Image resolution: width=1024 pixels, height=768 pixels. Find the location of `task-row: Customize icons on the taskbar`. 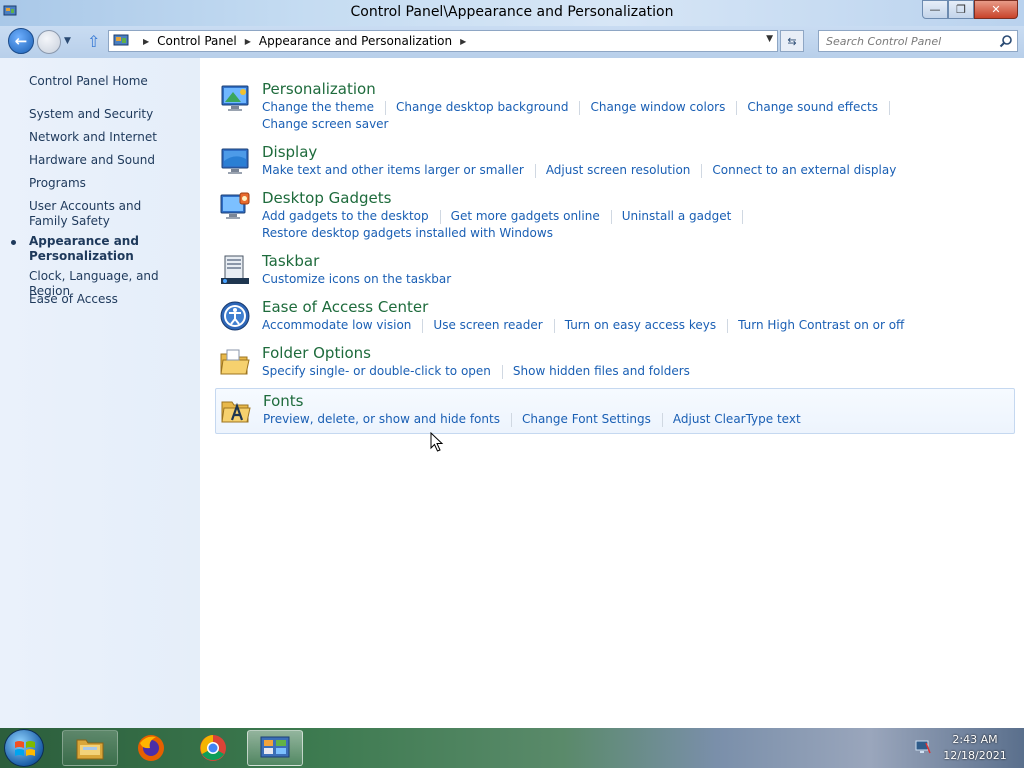

task-row: Customize icons on the taskbar is located at coordinates (356, 279).